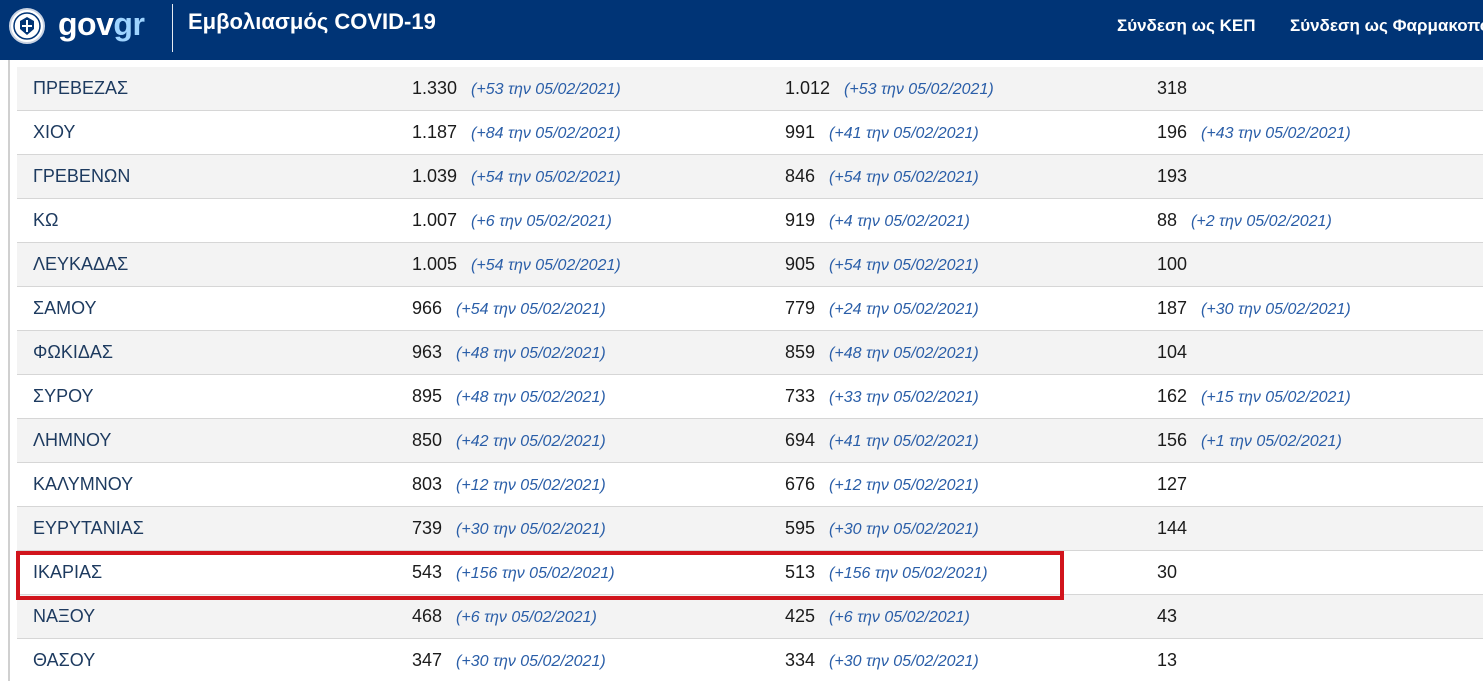 The image size is (1483, 681). I want to click on col2-value: 334, so click(800, 660).